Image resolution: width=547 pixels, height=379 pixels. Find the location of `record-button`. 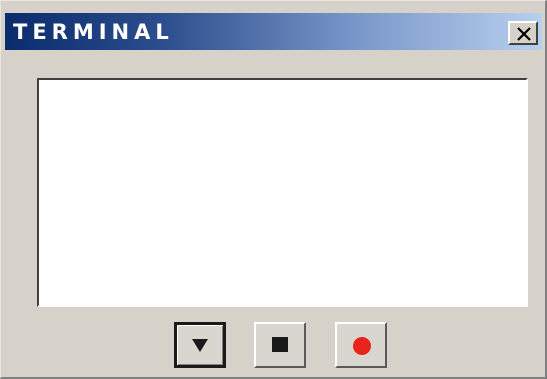

record-button is located at coordinates (361, 345).